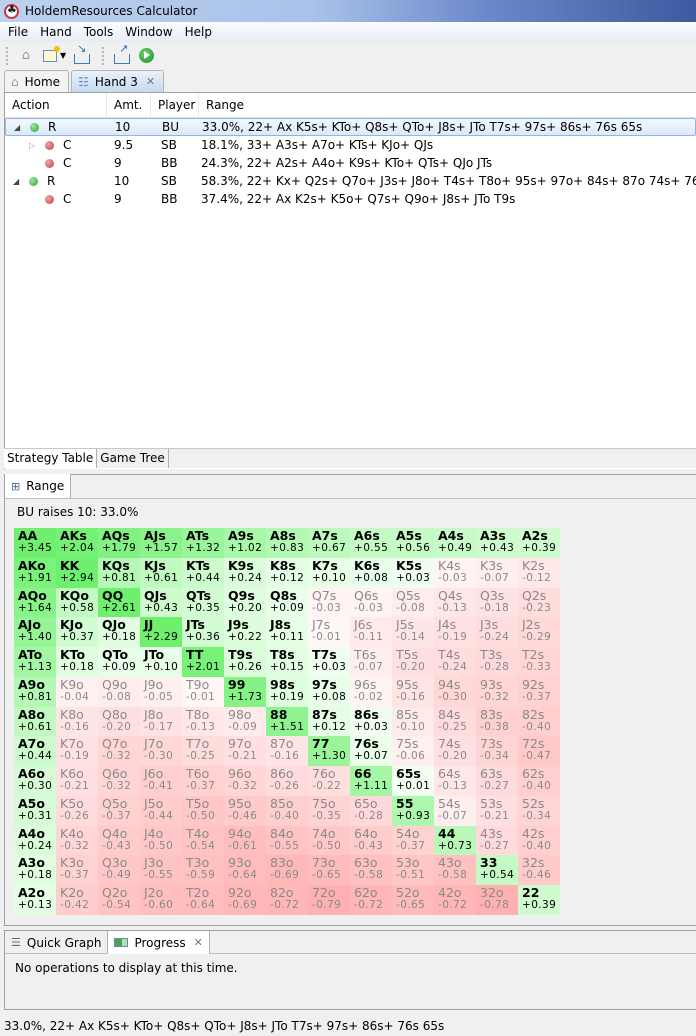 The height and width of the screenshot is (1036, 696). Describe the element at coordinates (35, 691) in the screenshot. I see `hand-cell: A9o +0.81` at that location.